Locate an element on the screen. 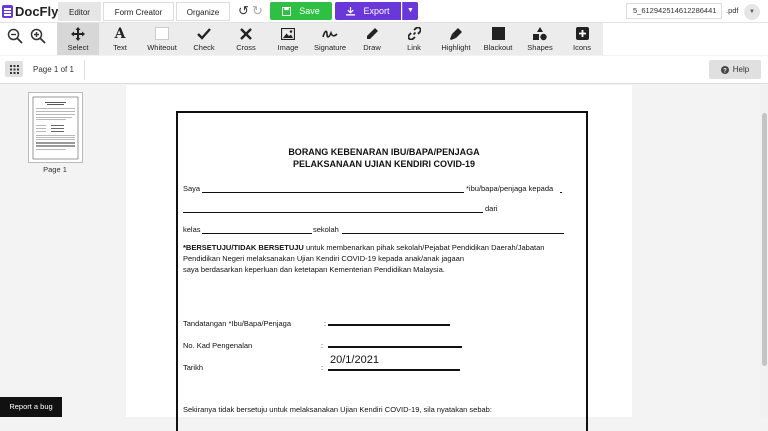 The width and height of the screenshot is (768, 431). vertical-scrollbar is located at coordinates (764, 251).